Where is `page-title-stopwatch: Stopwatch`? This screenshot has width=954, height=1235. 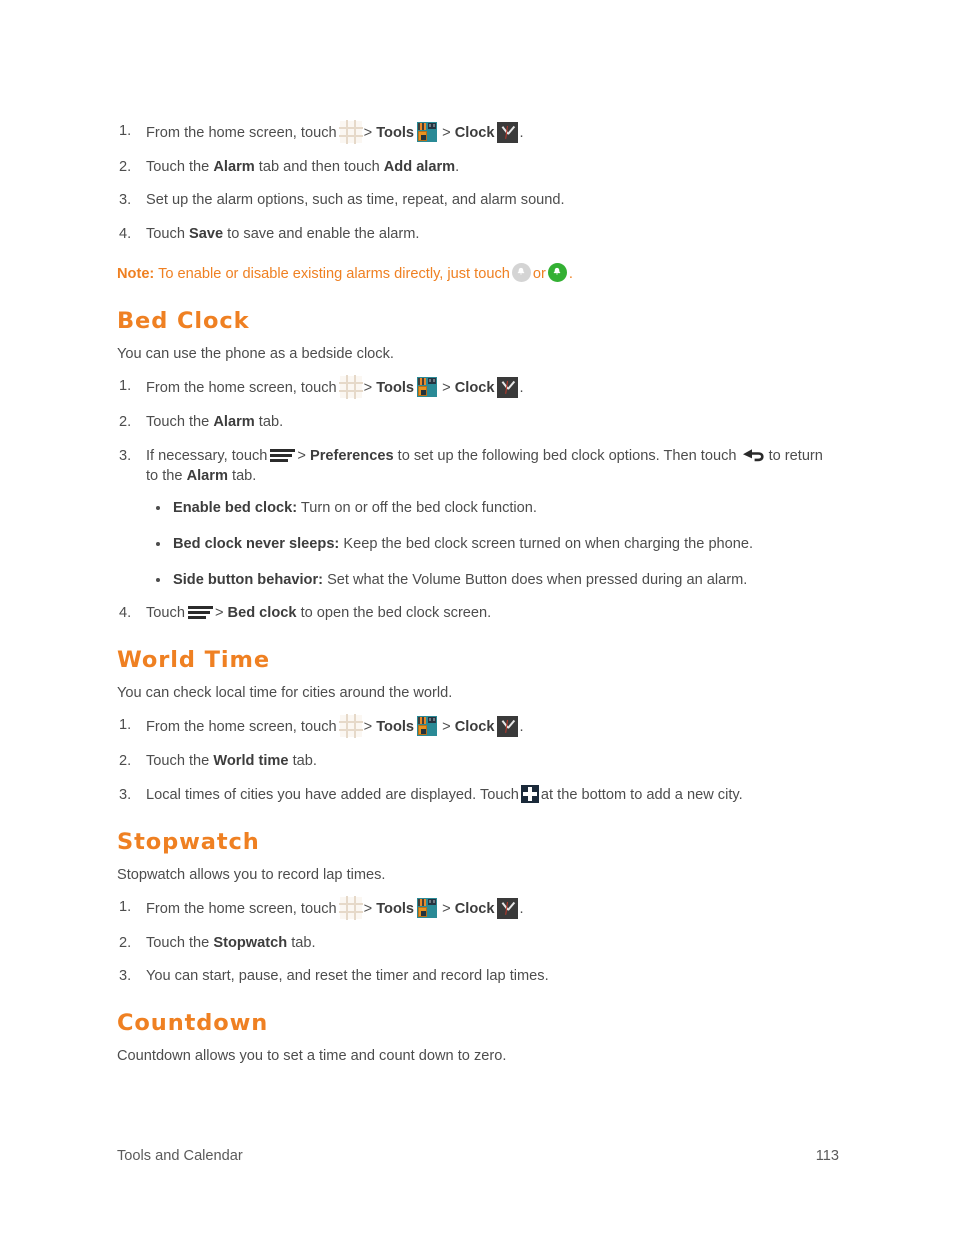
page-title-stopwatch: Stopwatch is located at coordinates (188, 841).